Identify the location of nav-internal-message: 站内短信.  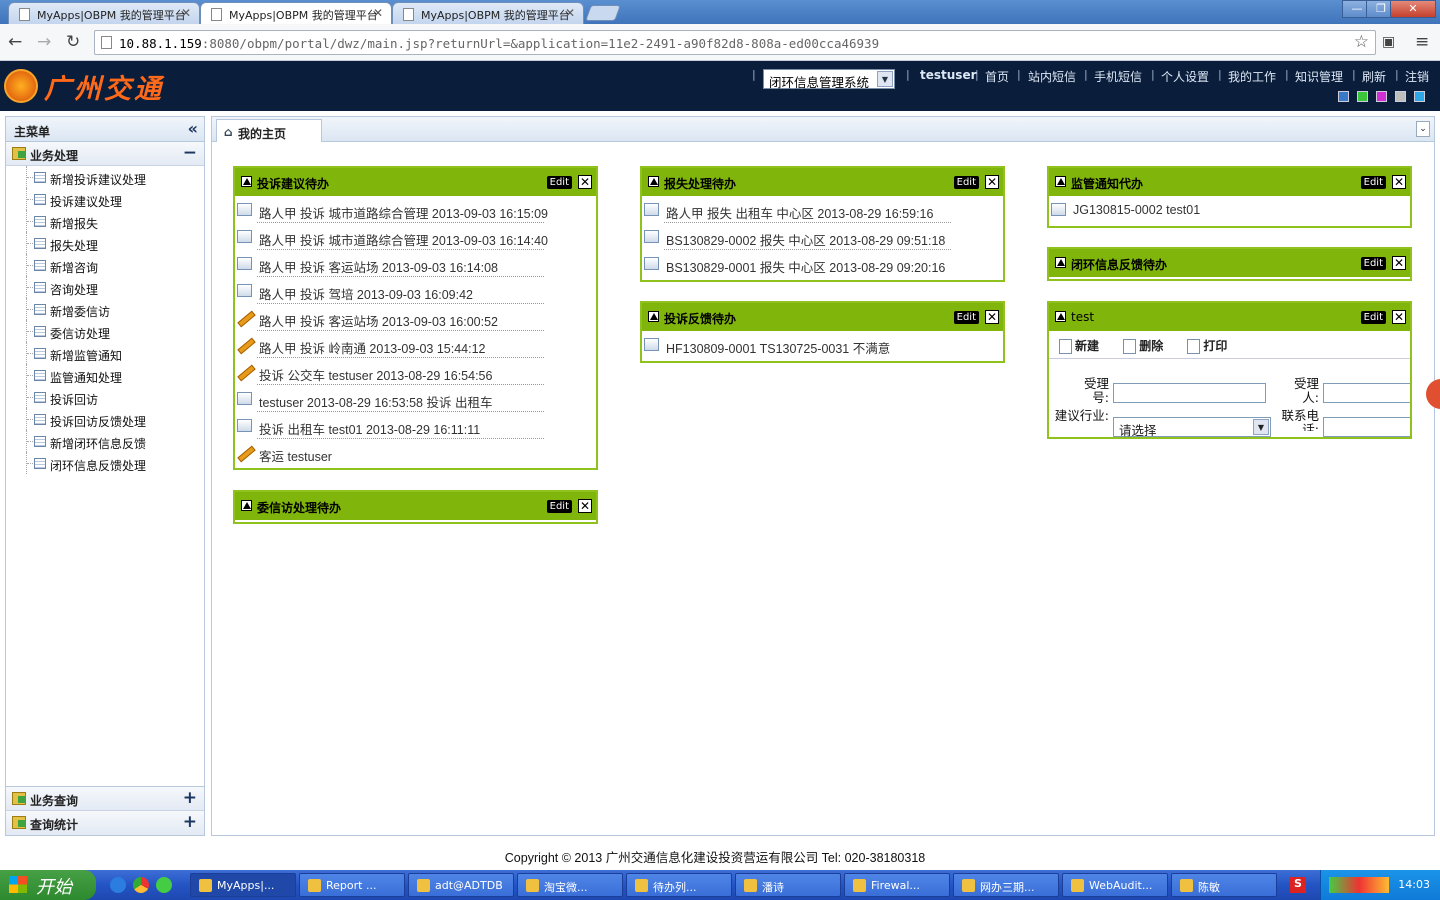
(1052, 76).